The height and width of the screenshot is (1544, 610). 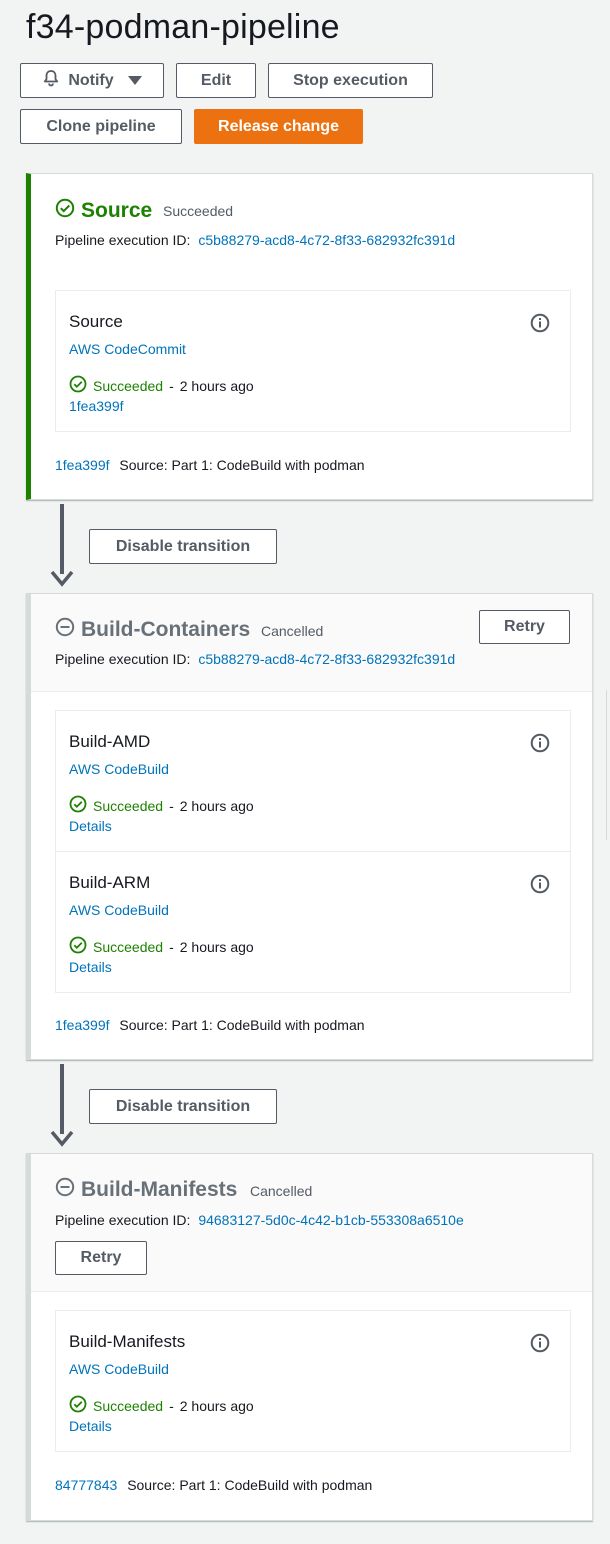 I want to click on execution-id-link: 94683127-5d0c-4c42-b1cb-553308a6510e, so click(x=330, y=1220).